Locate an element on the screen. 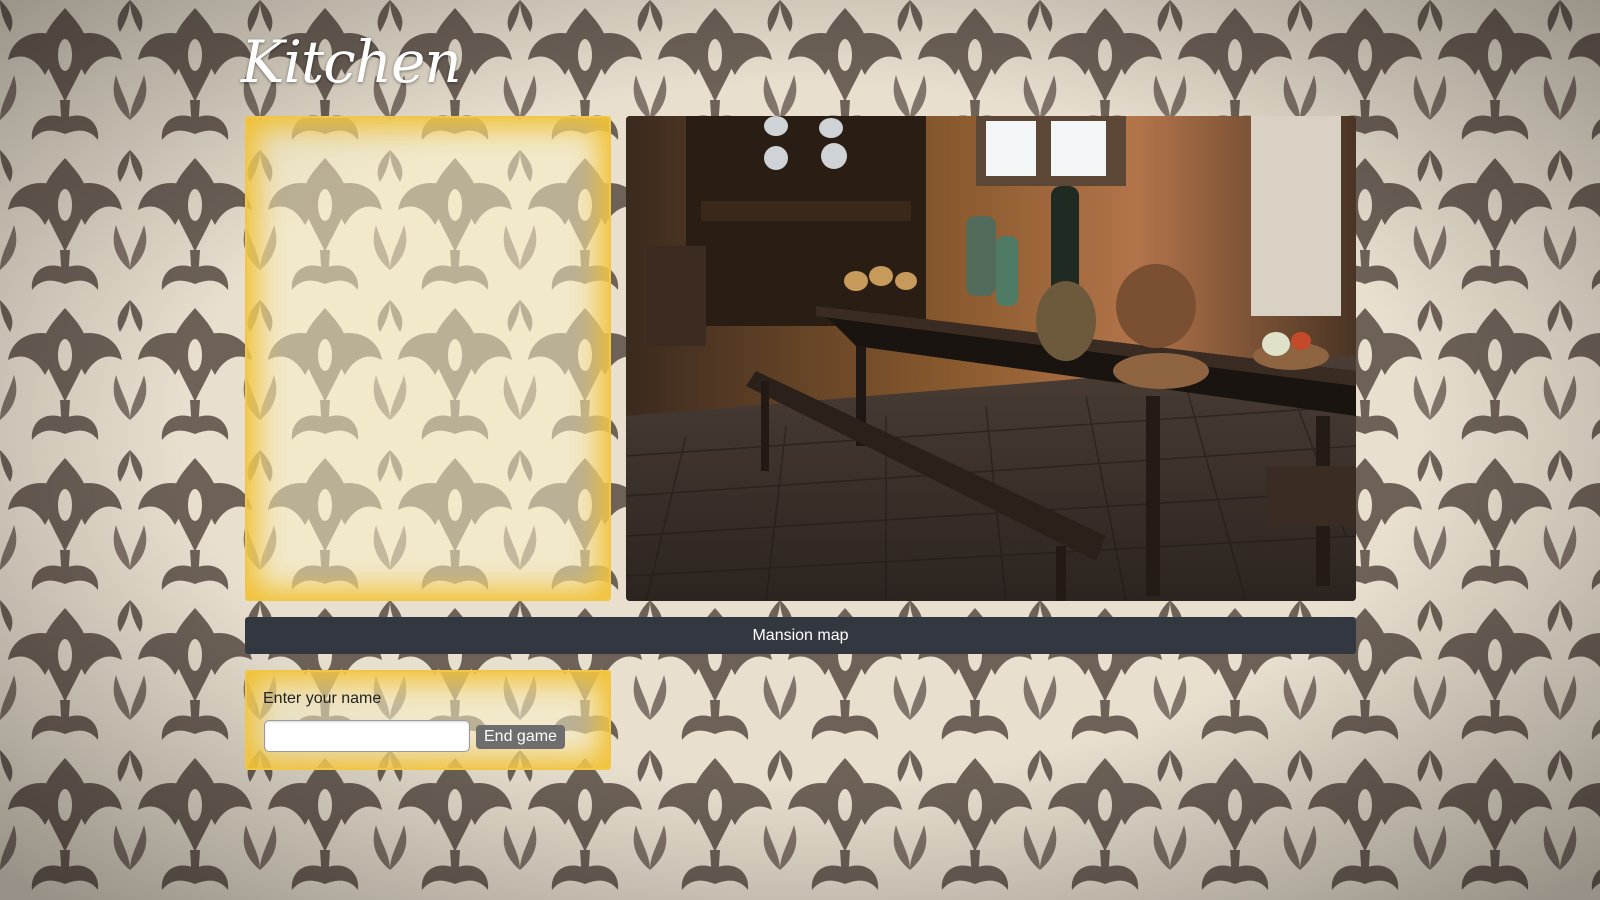 This screenshot has width=1600, height=900. end-game-button: End game is located at coordinates (520, 737).